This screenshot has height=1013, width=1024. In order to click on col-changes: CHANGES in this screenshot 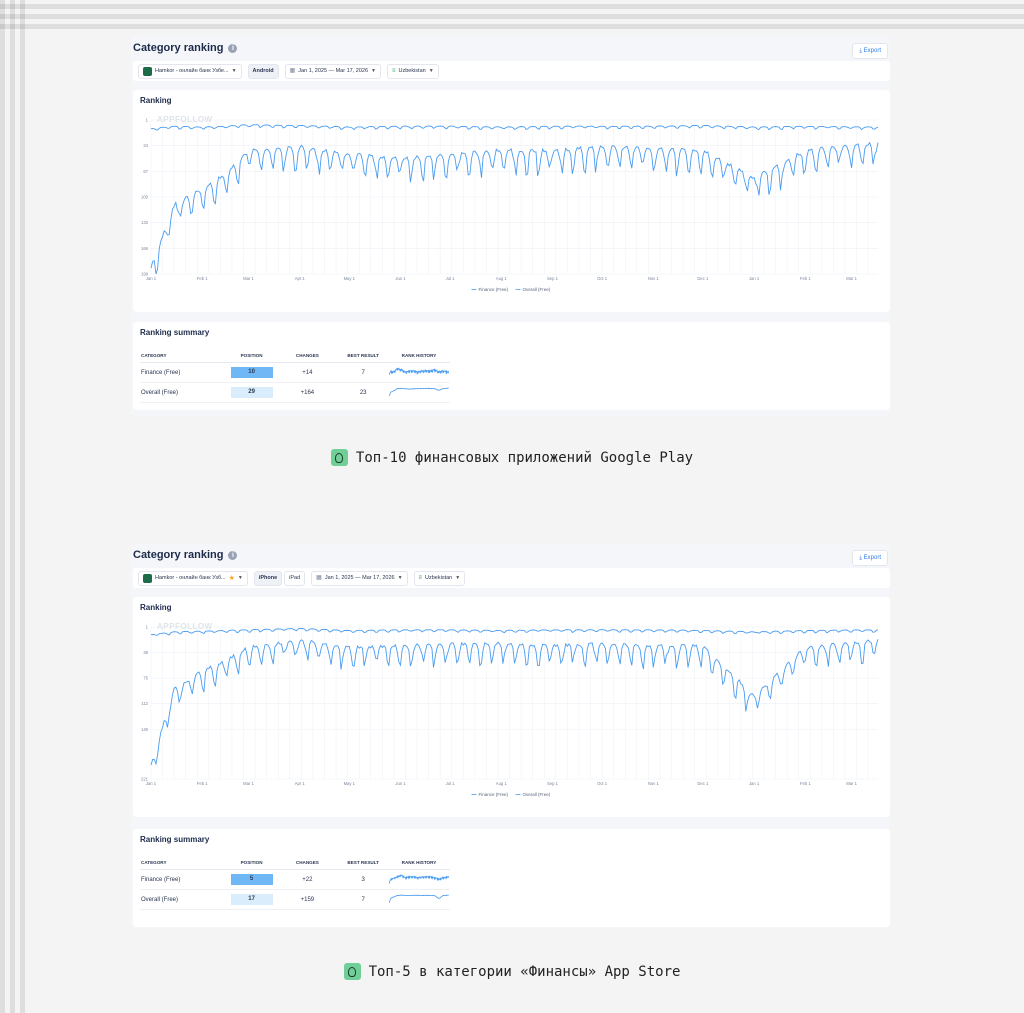, I will do `click(307, 862)`.